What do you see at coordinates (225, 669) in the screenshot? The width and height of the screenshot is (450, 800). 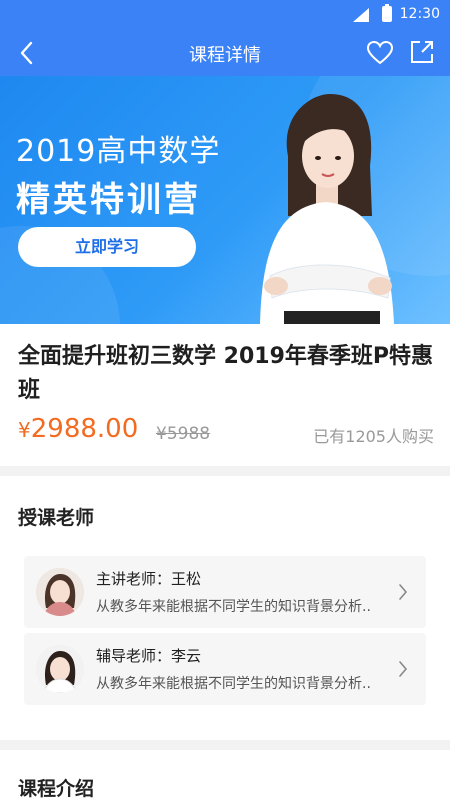 I see `teacher-card: 辅导老师：李云 从教多年来能根据不同学生的知识背景分析..` at bounding box center [225, 669].